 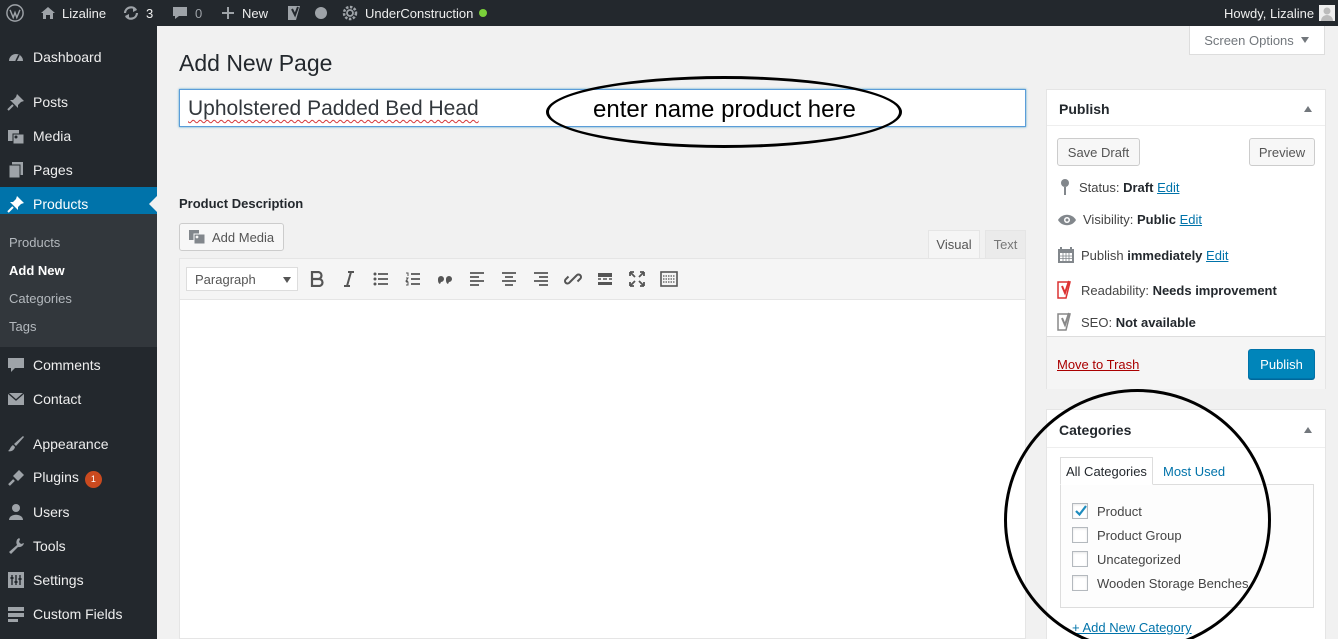 I want to click on site-name-link: Lizaline, so click(x=73, y=13).